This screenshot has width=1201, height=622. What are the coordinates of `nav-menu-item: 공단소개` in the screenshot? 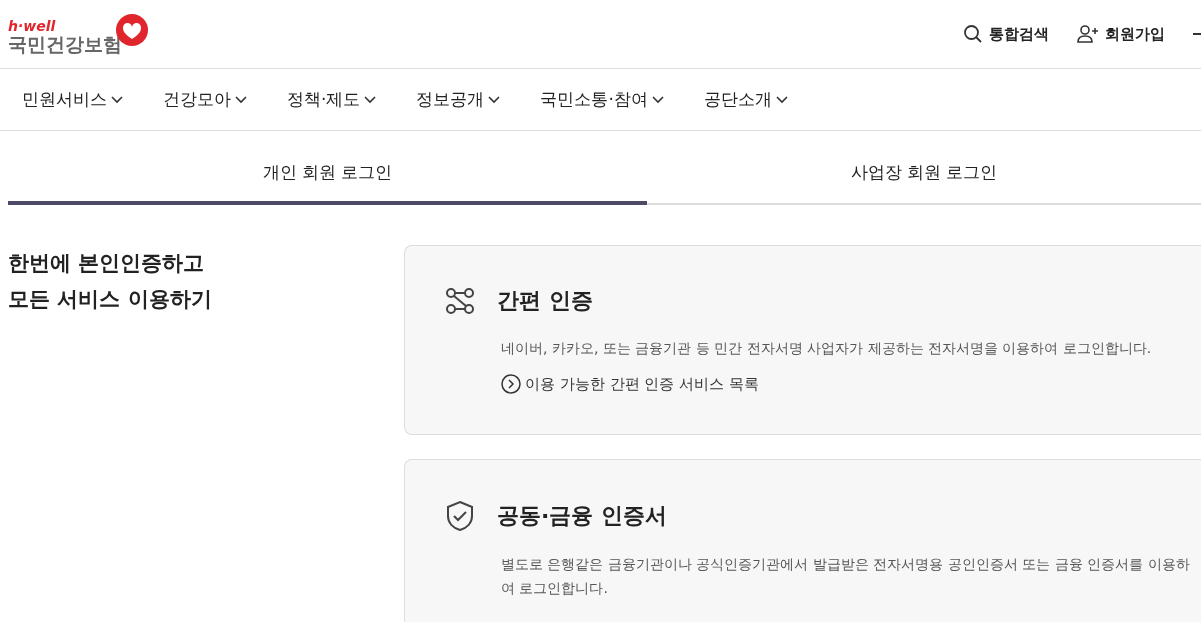 It's located at (745, 99).